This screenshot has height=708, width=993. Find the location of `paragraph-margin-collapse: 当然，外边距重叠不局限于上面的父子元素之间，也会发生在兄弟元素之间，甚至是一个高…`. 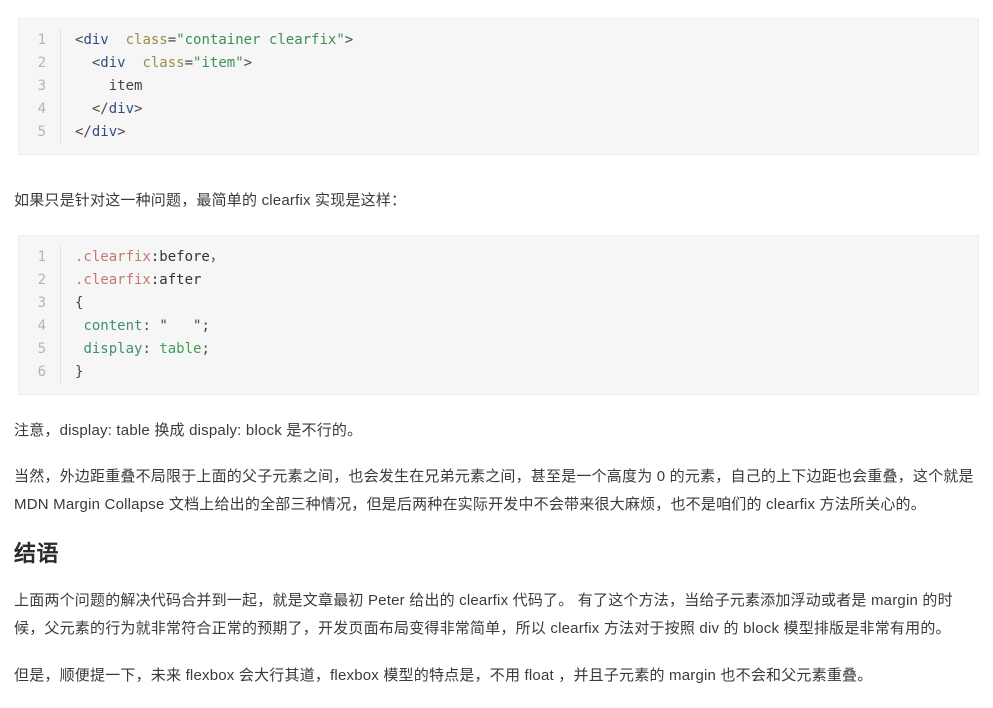

paragraph-margin-collapse: 当然，外边距重叠不局限于上面的父子元素之间，也会发生在兄弟元素之间，甚至是一个高… is located at coordinates (494, 490).